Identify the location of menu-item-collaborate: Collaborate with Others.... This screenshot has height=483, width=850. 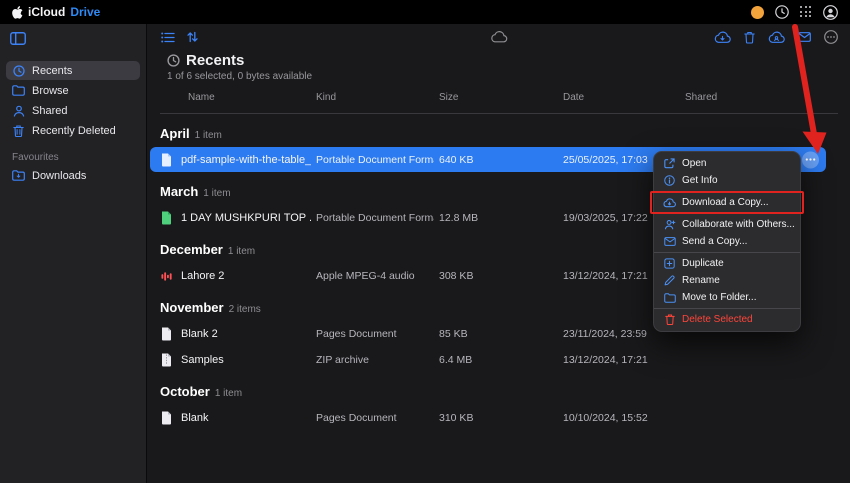
(727, 224).